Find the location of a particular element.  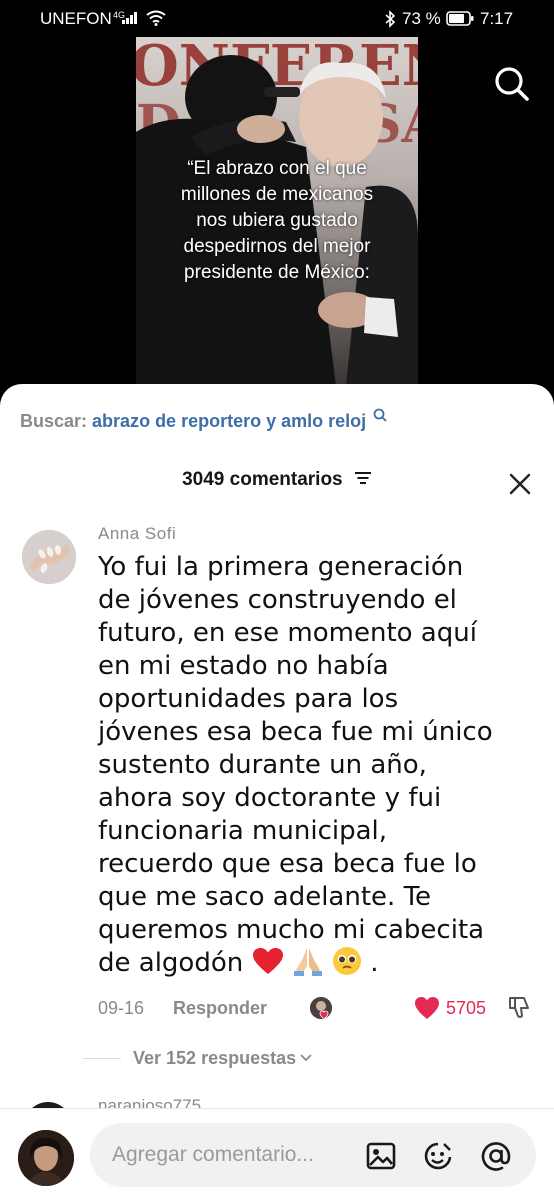

comments-count: 3049 comentarios is located at coordinates (262, 479).